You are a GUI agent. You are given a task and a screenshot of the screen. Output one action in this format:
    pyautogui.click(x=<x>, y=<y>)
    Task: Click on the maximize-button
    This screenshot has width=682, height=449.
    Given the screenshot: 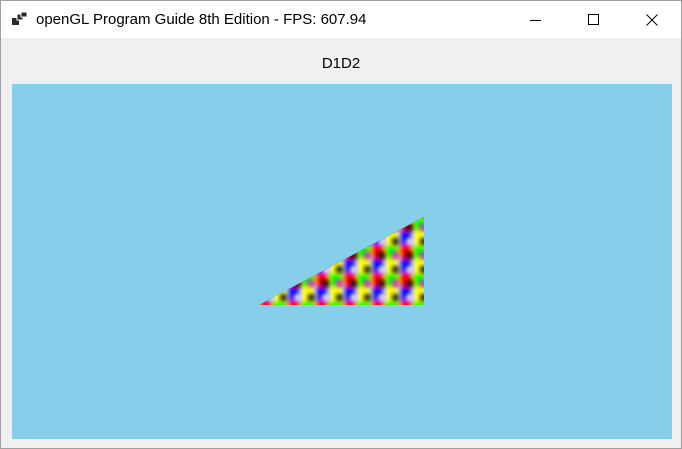 What is the action you would take?
    pyautogui.click(x=594, y=19)
    